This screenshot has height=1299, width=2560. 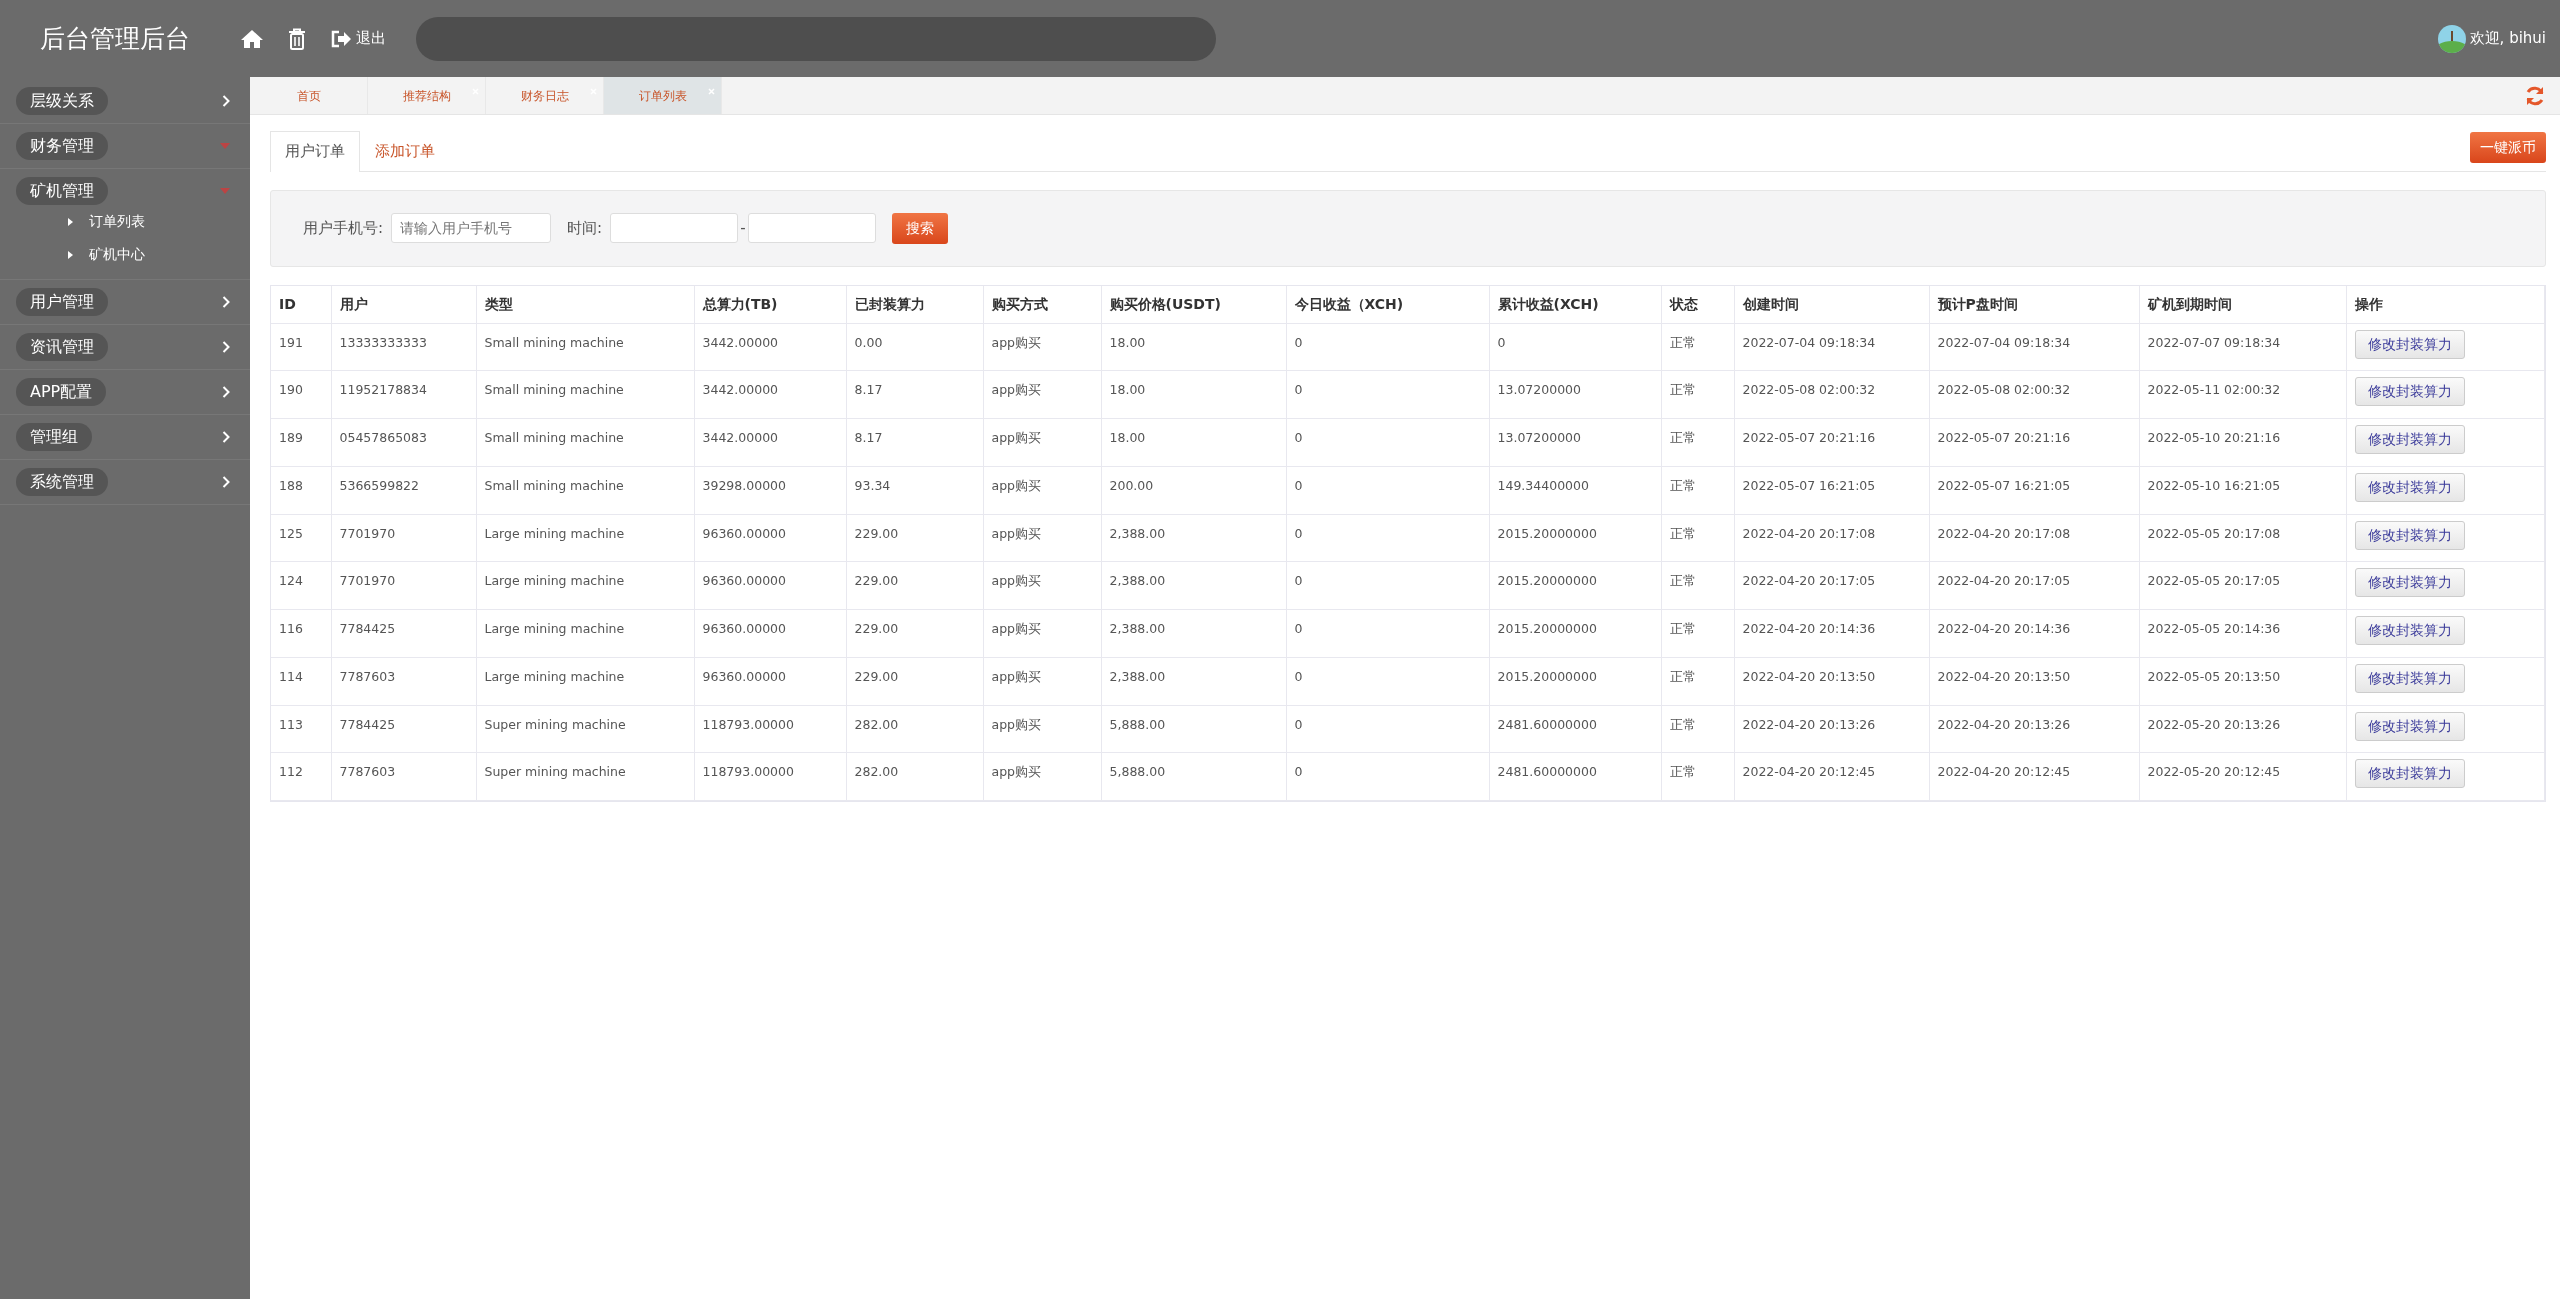 I want to click on table-cell: 5366599822, so click(x=403, y=490).